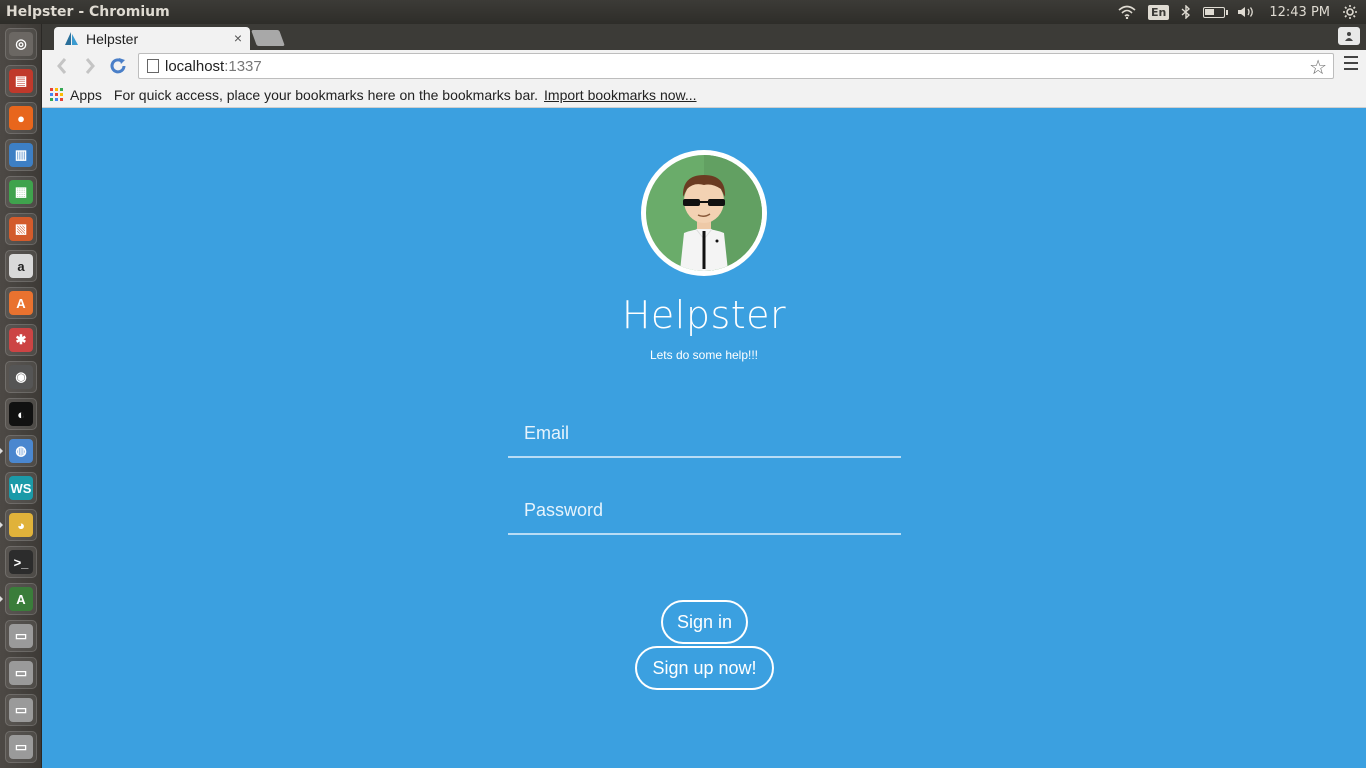 The height and width of the screenshot is (768, 1366). I want to click on chrome-icon: ◕, so click(21, 525).